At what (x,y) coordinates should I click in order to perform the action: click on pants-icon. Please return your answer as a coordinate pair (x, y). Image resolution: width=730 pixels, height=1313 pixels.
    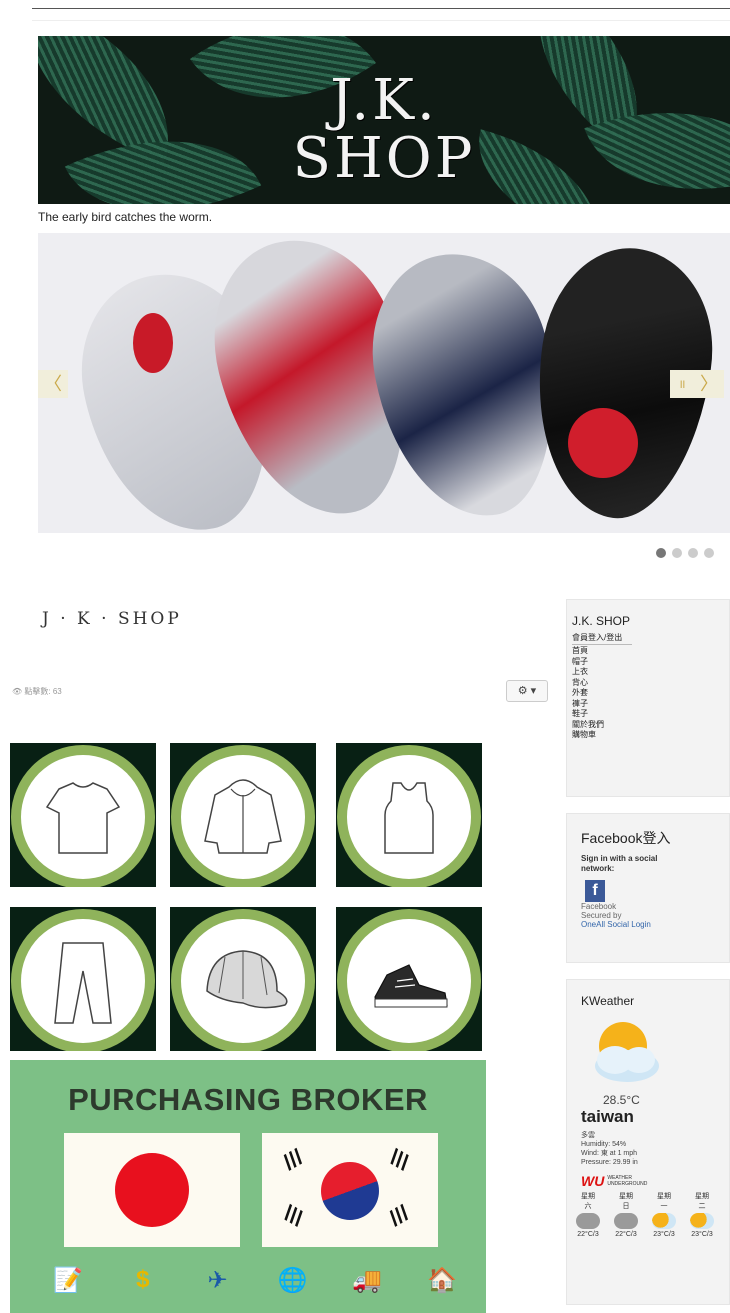
    Looking at the image, I should click on (83, 983).